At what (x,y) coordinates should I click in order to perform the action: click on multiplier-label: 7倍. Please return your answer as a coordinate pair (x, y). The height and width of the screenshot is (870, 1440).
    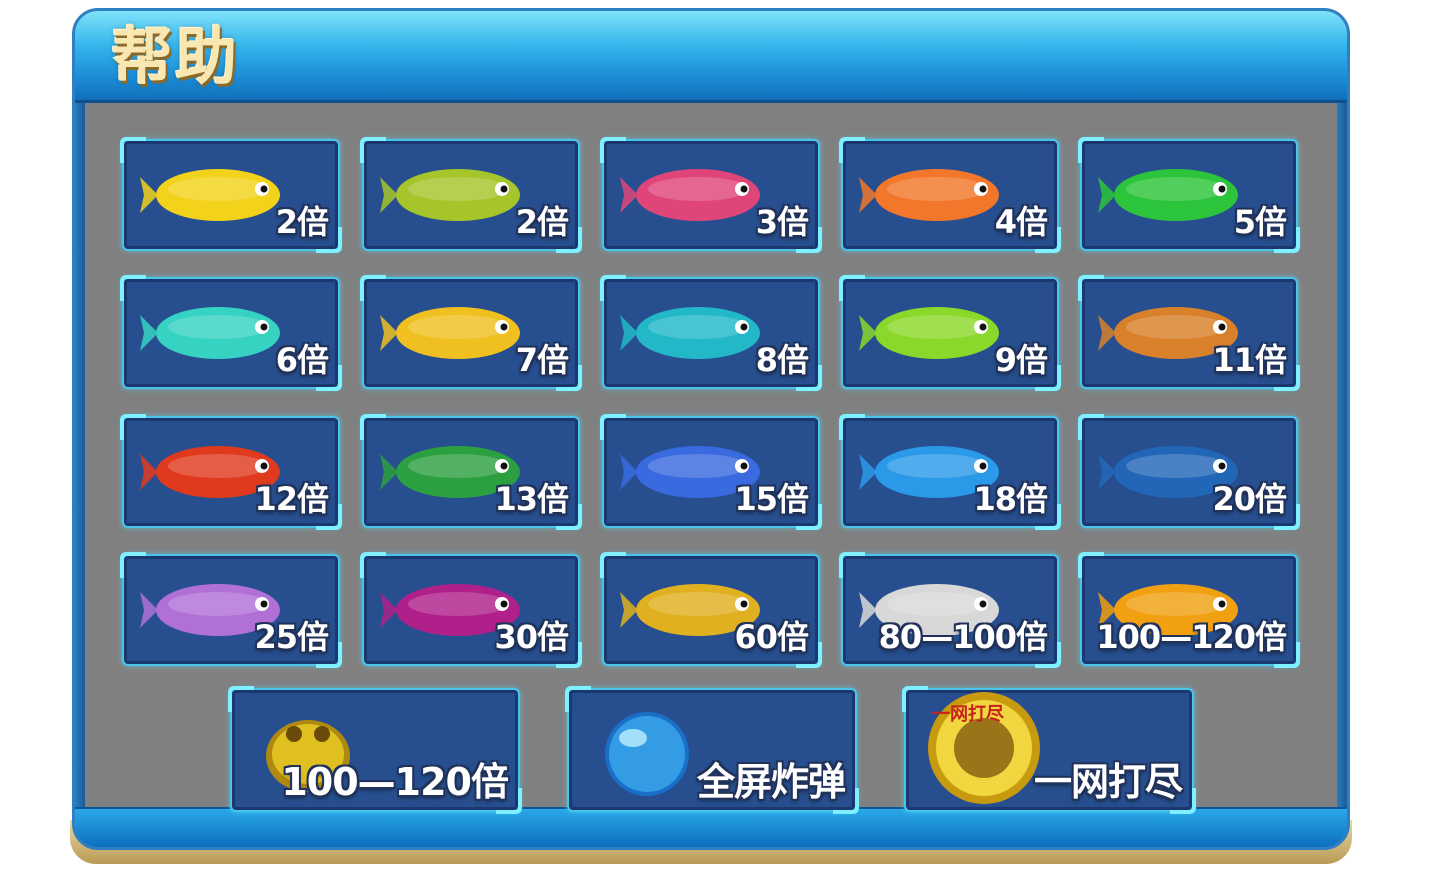
    Looking at the image, I should click on (542, 360).